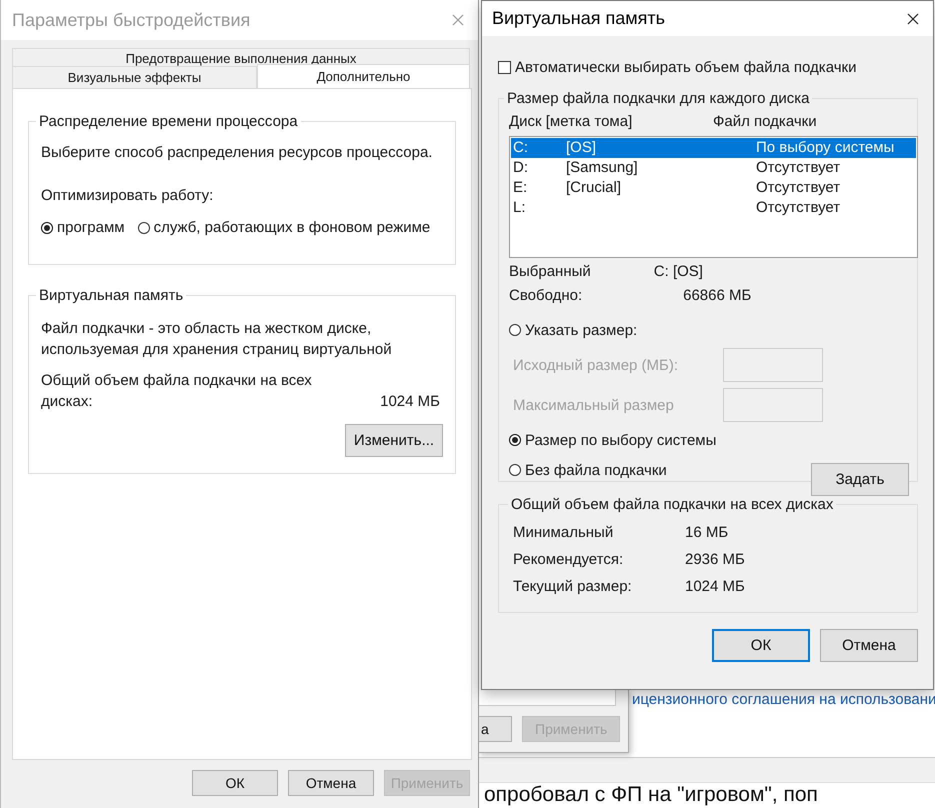  I want to click on close-icon, so click(913, 18).